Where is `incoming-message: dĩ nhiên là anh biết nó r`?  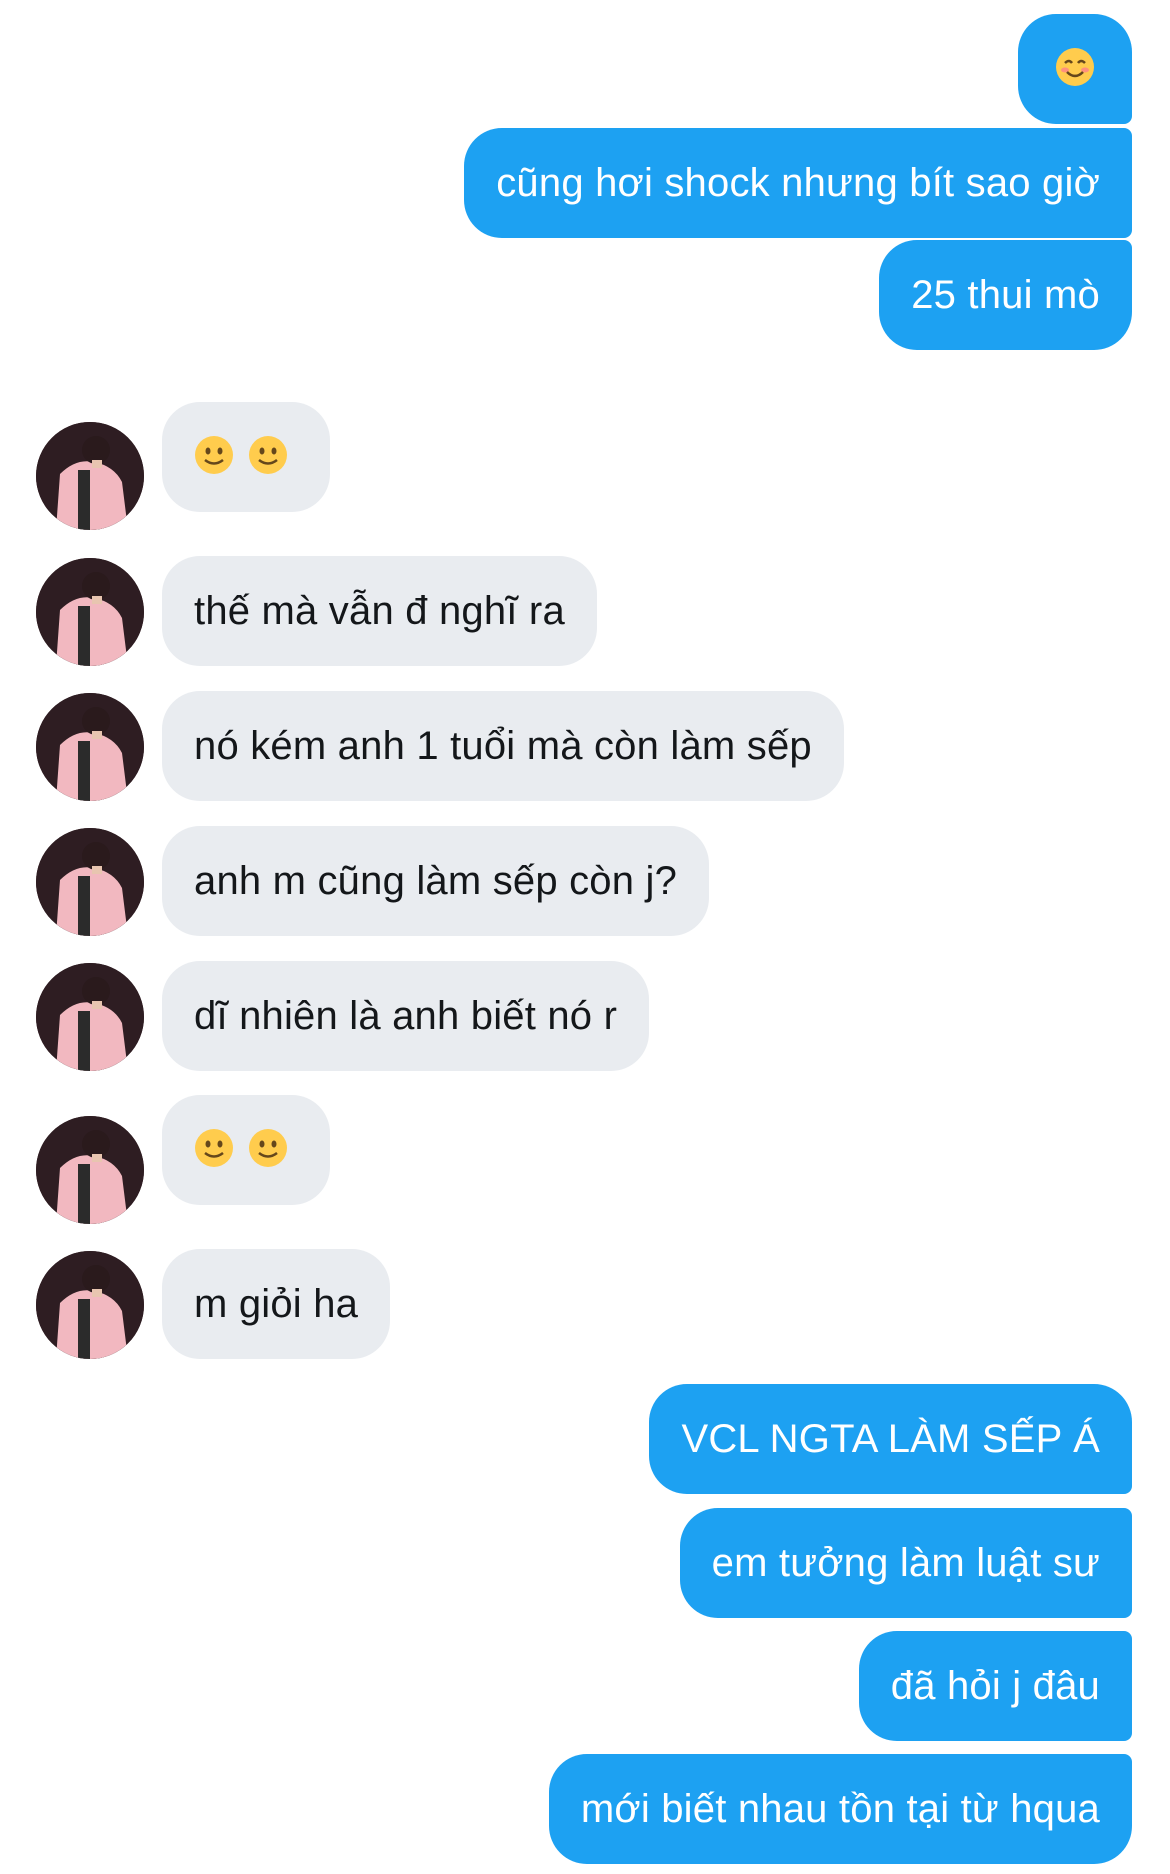
incoming-message: dĩ nhiên là anh biết nó r is located at coordinates (406, 1016).